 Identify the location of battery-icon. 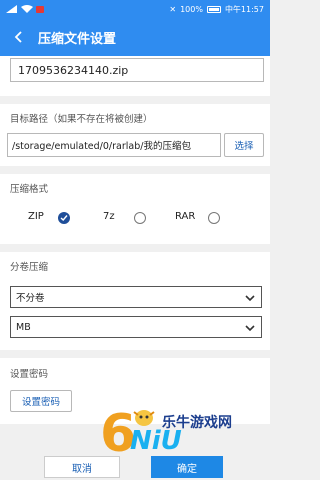
(213, 9).